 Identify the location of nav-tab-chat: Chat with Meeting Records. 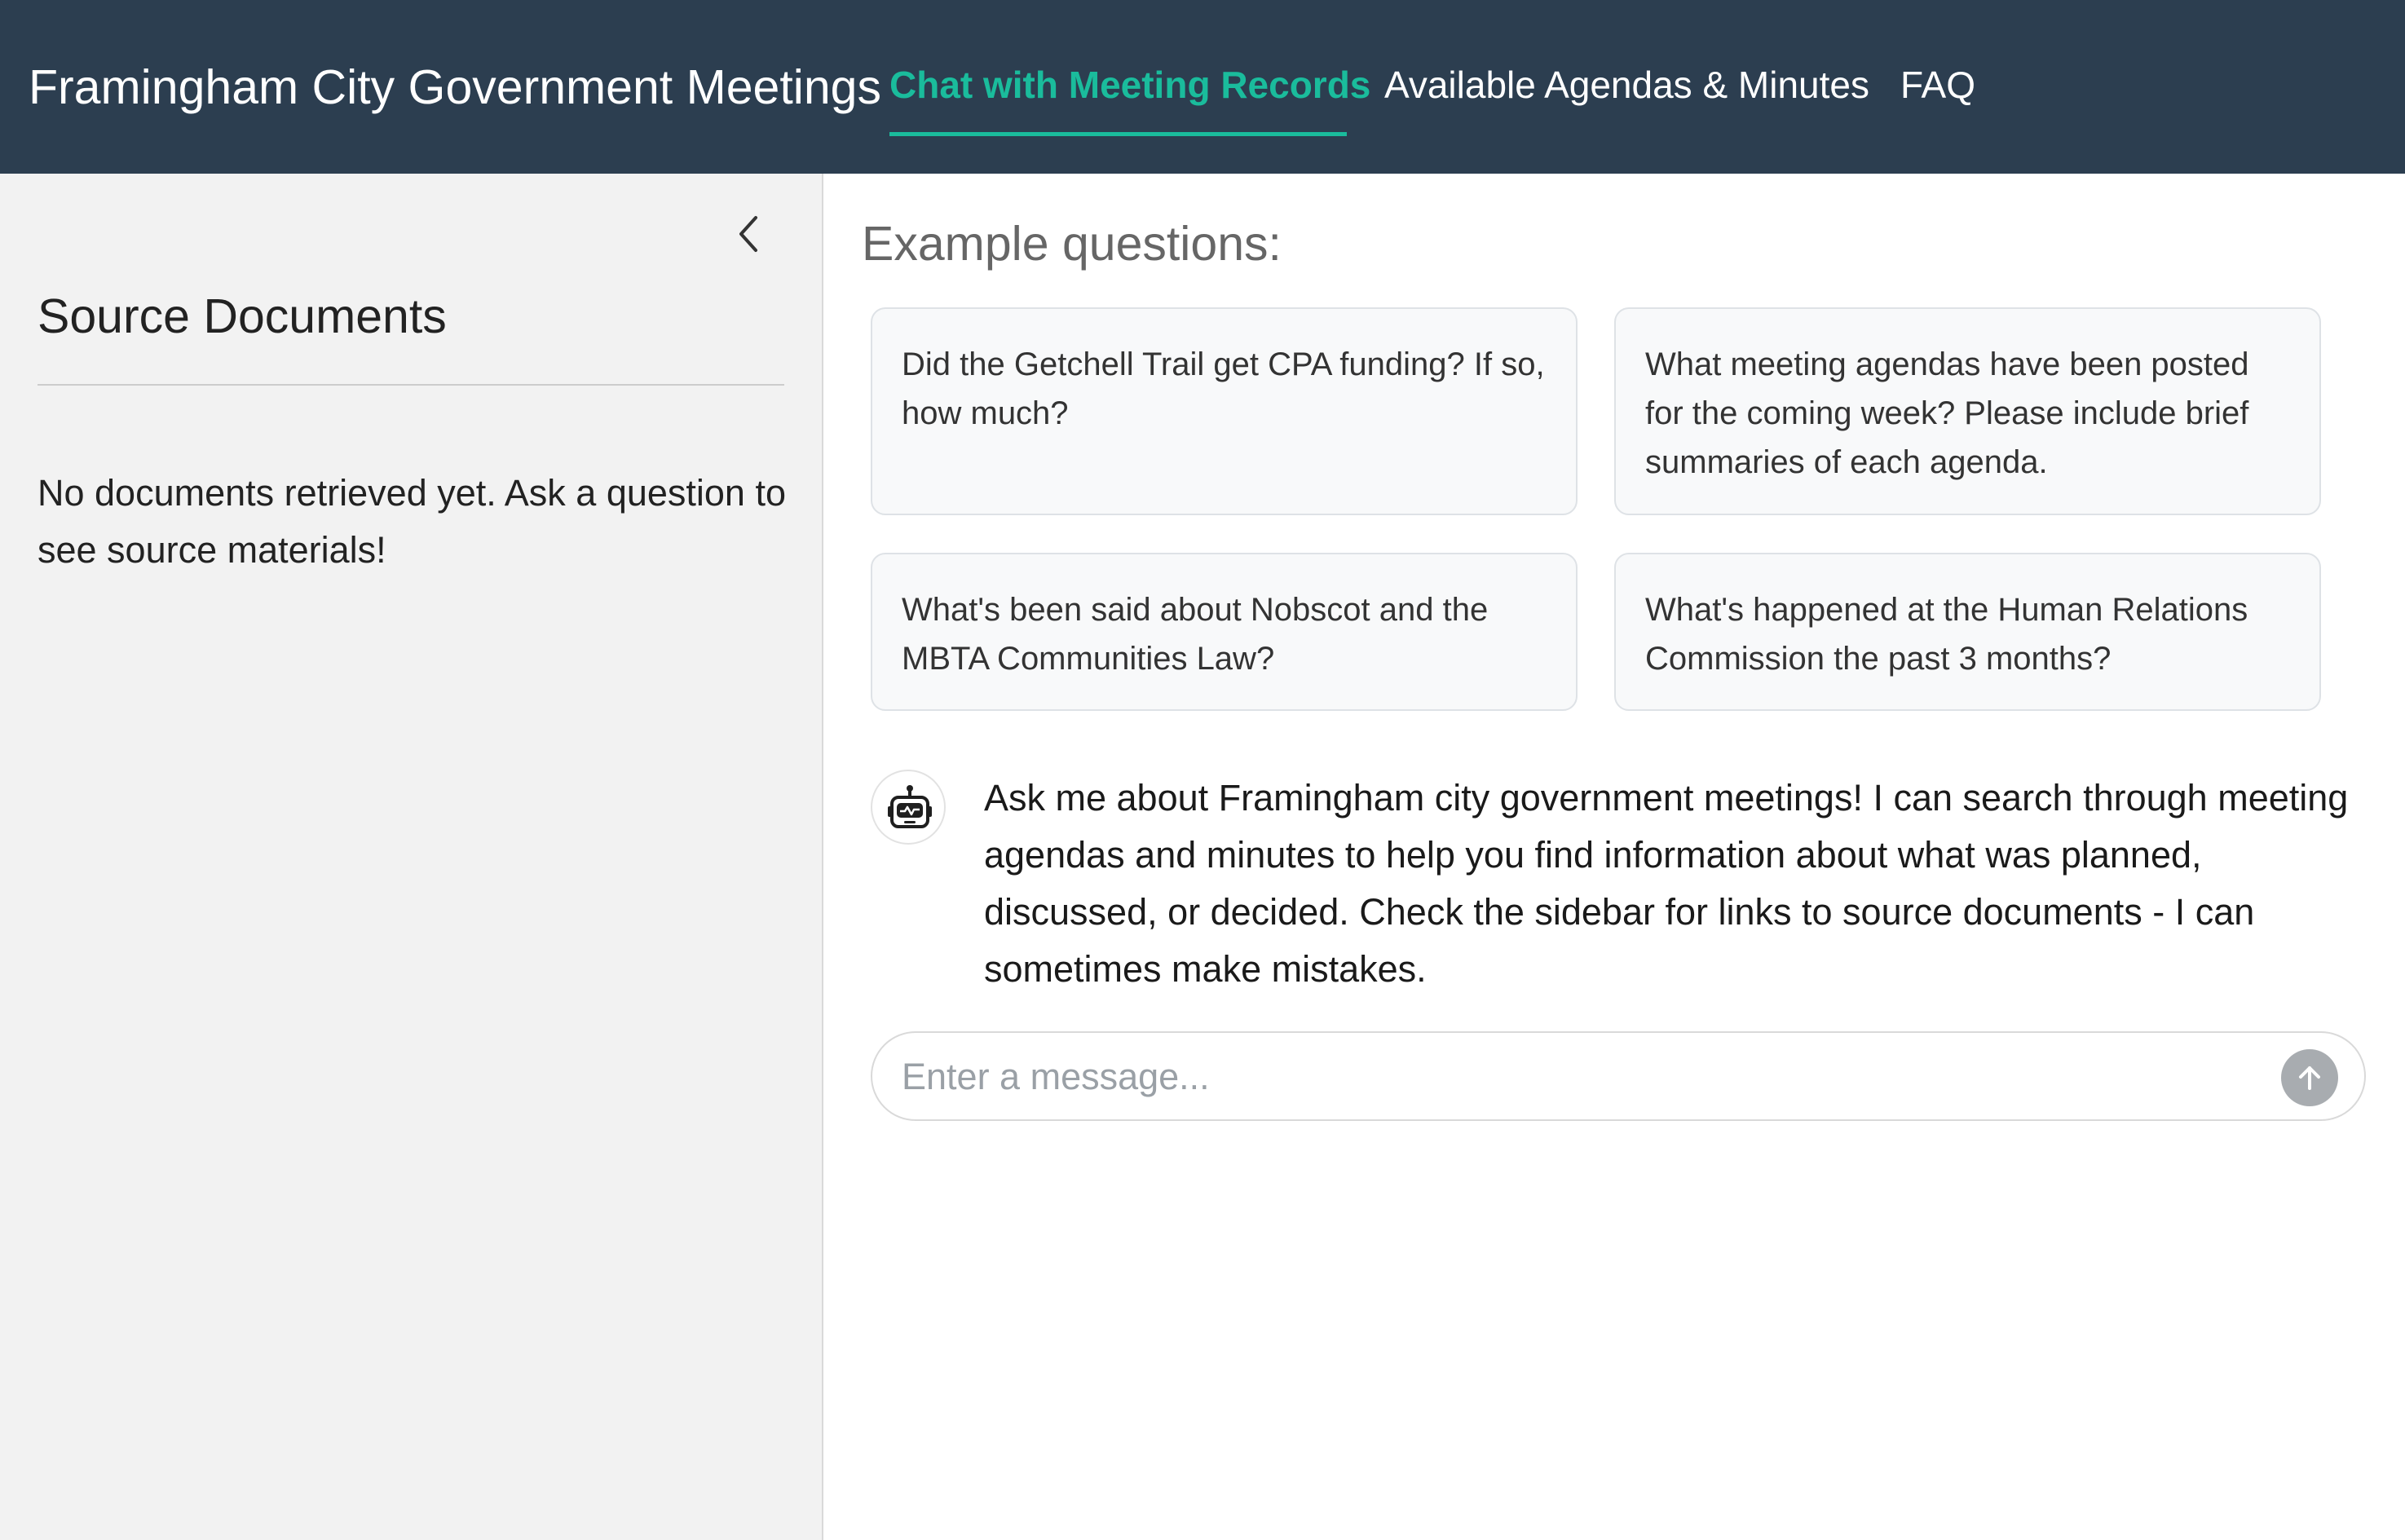
(1129, 85).